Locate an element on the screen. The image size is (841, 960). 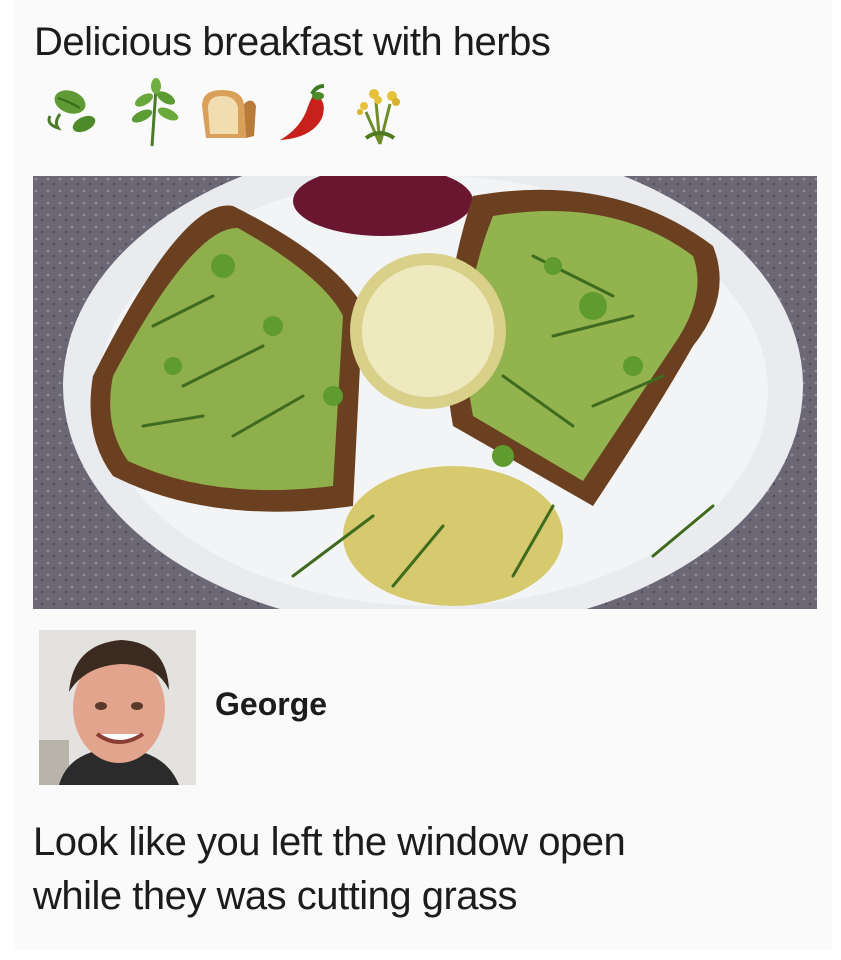
comment-author-name: George is located at coordinates (271, 704).